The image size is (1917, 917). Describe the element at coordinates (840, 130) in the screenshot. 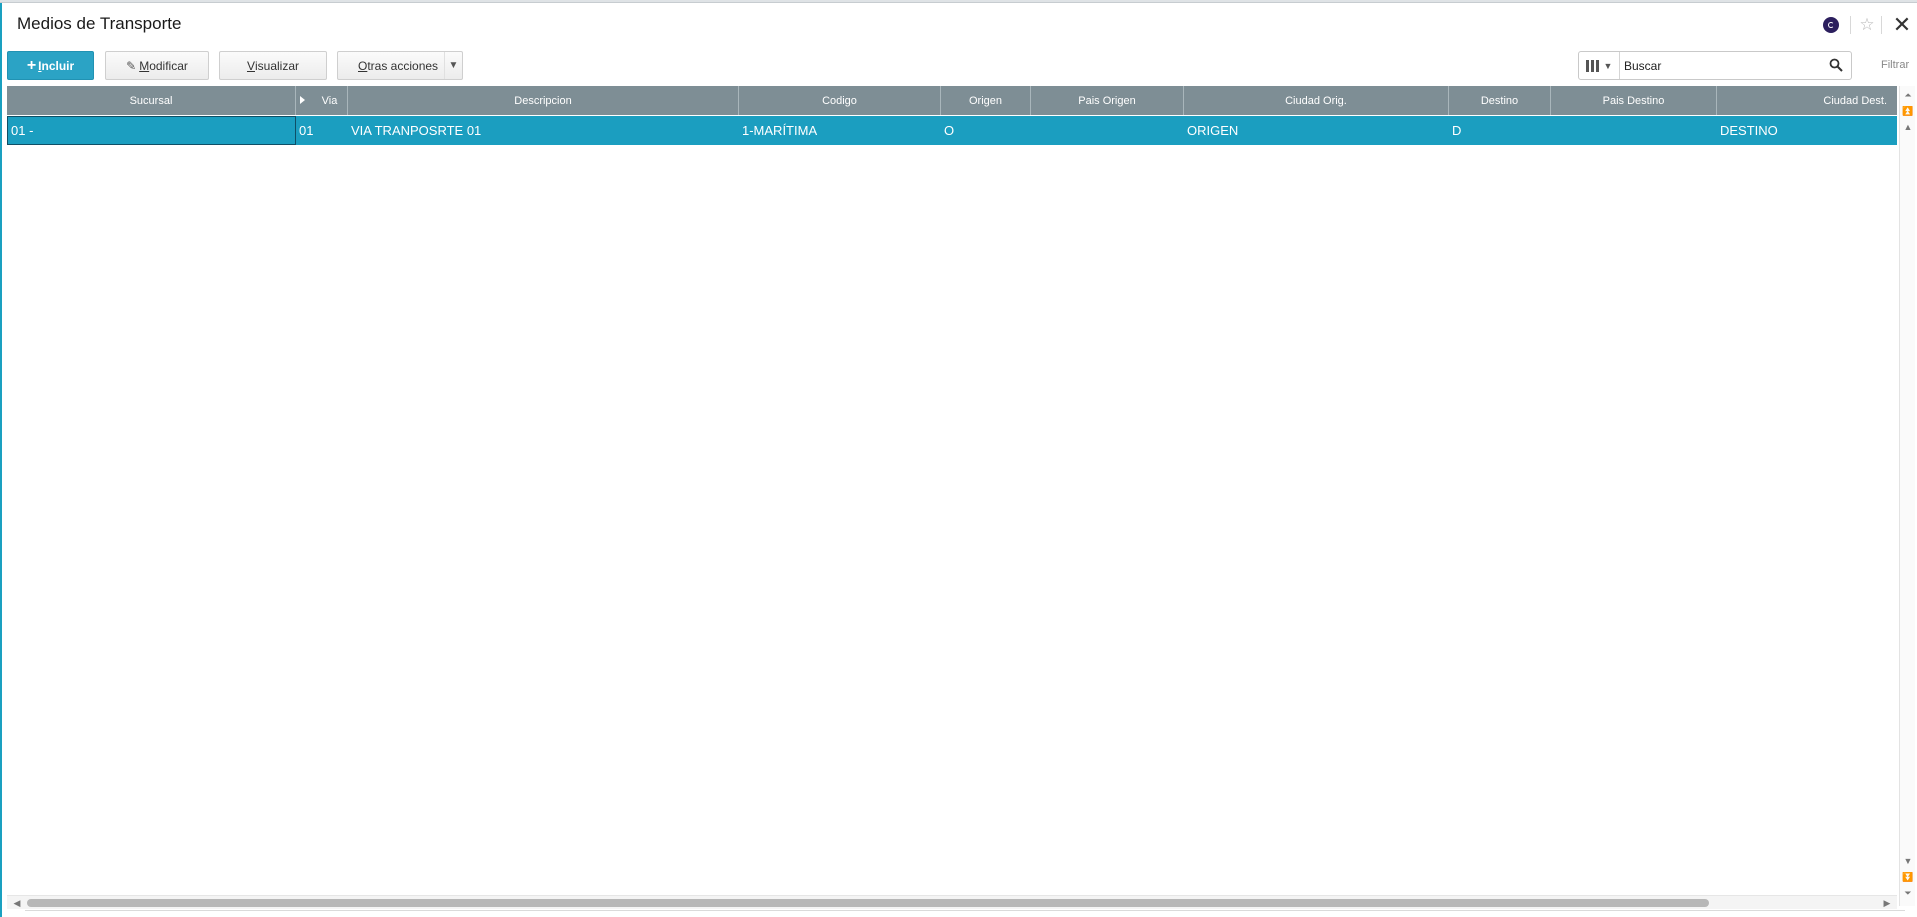

I see `cell-codigo: 1-MARÍTIMA` at that location.